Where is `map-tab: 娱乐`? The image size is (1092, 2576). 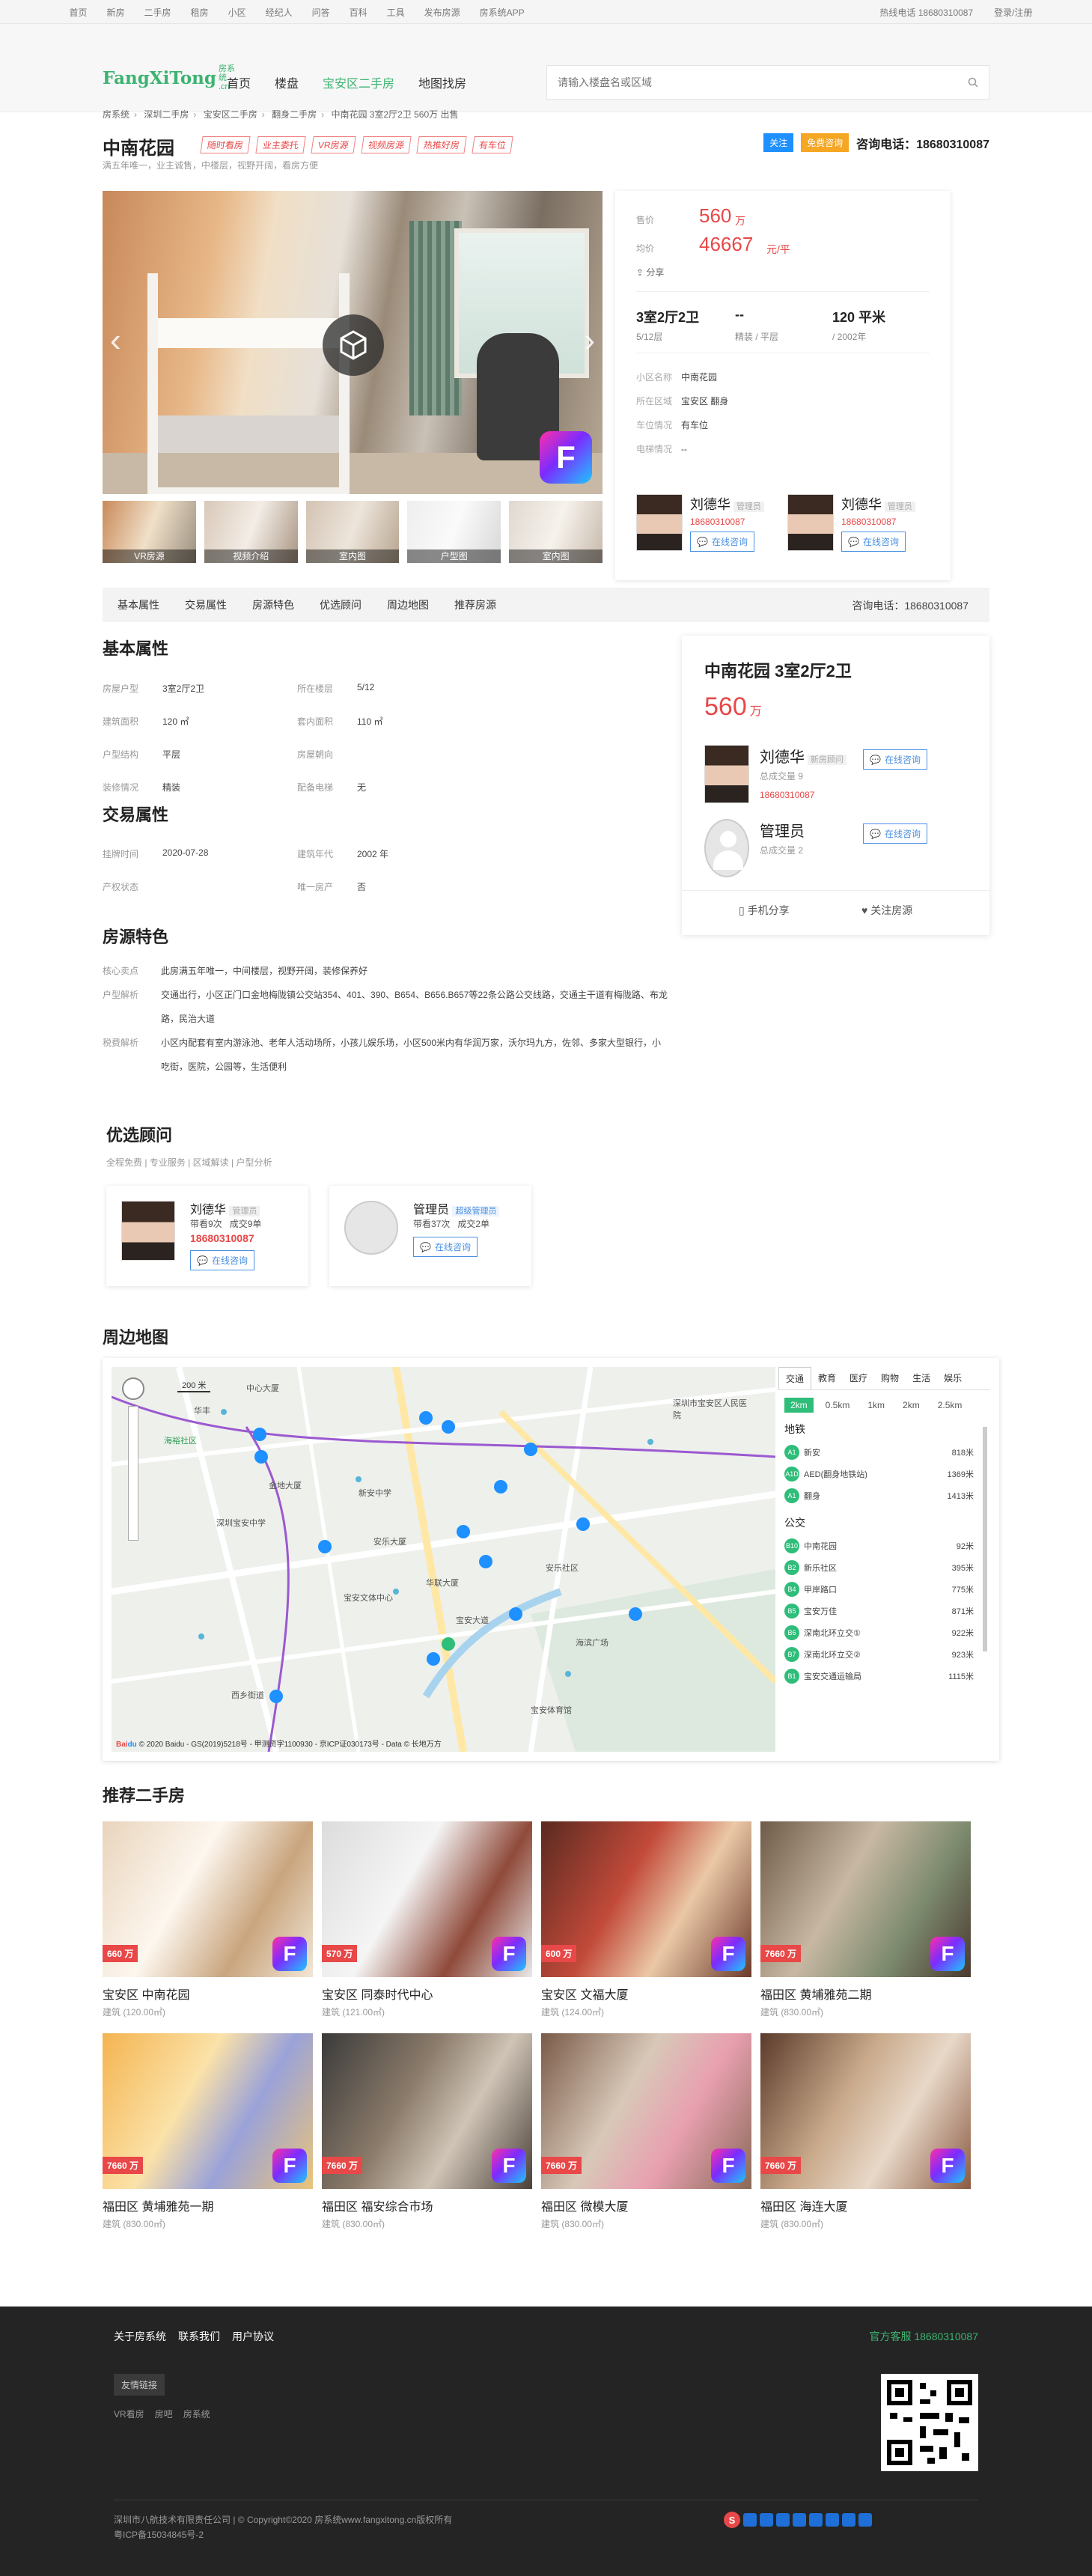 map-tab: 娱乐 is located at coordinates (953, 1378).